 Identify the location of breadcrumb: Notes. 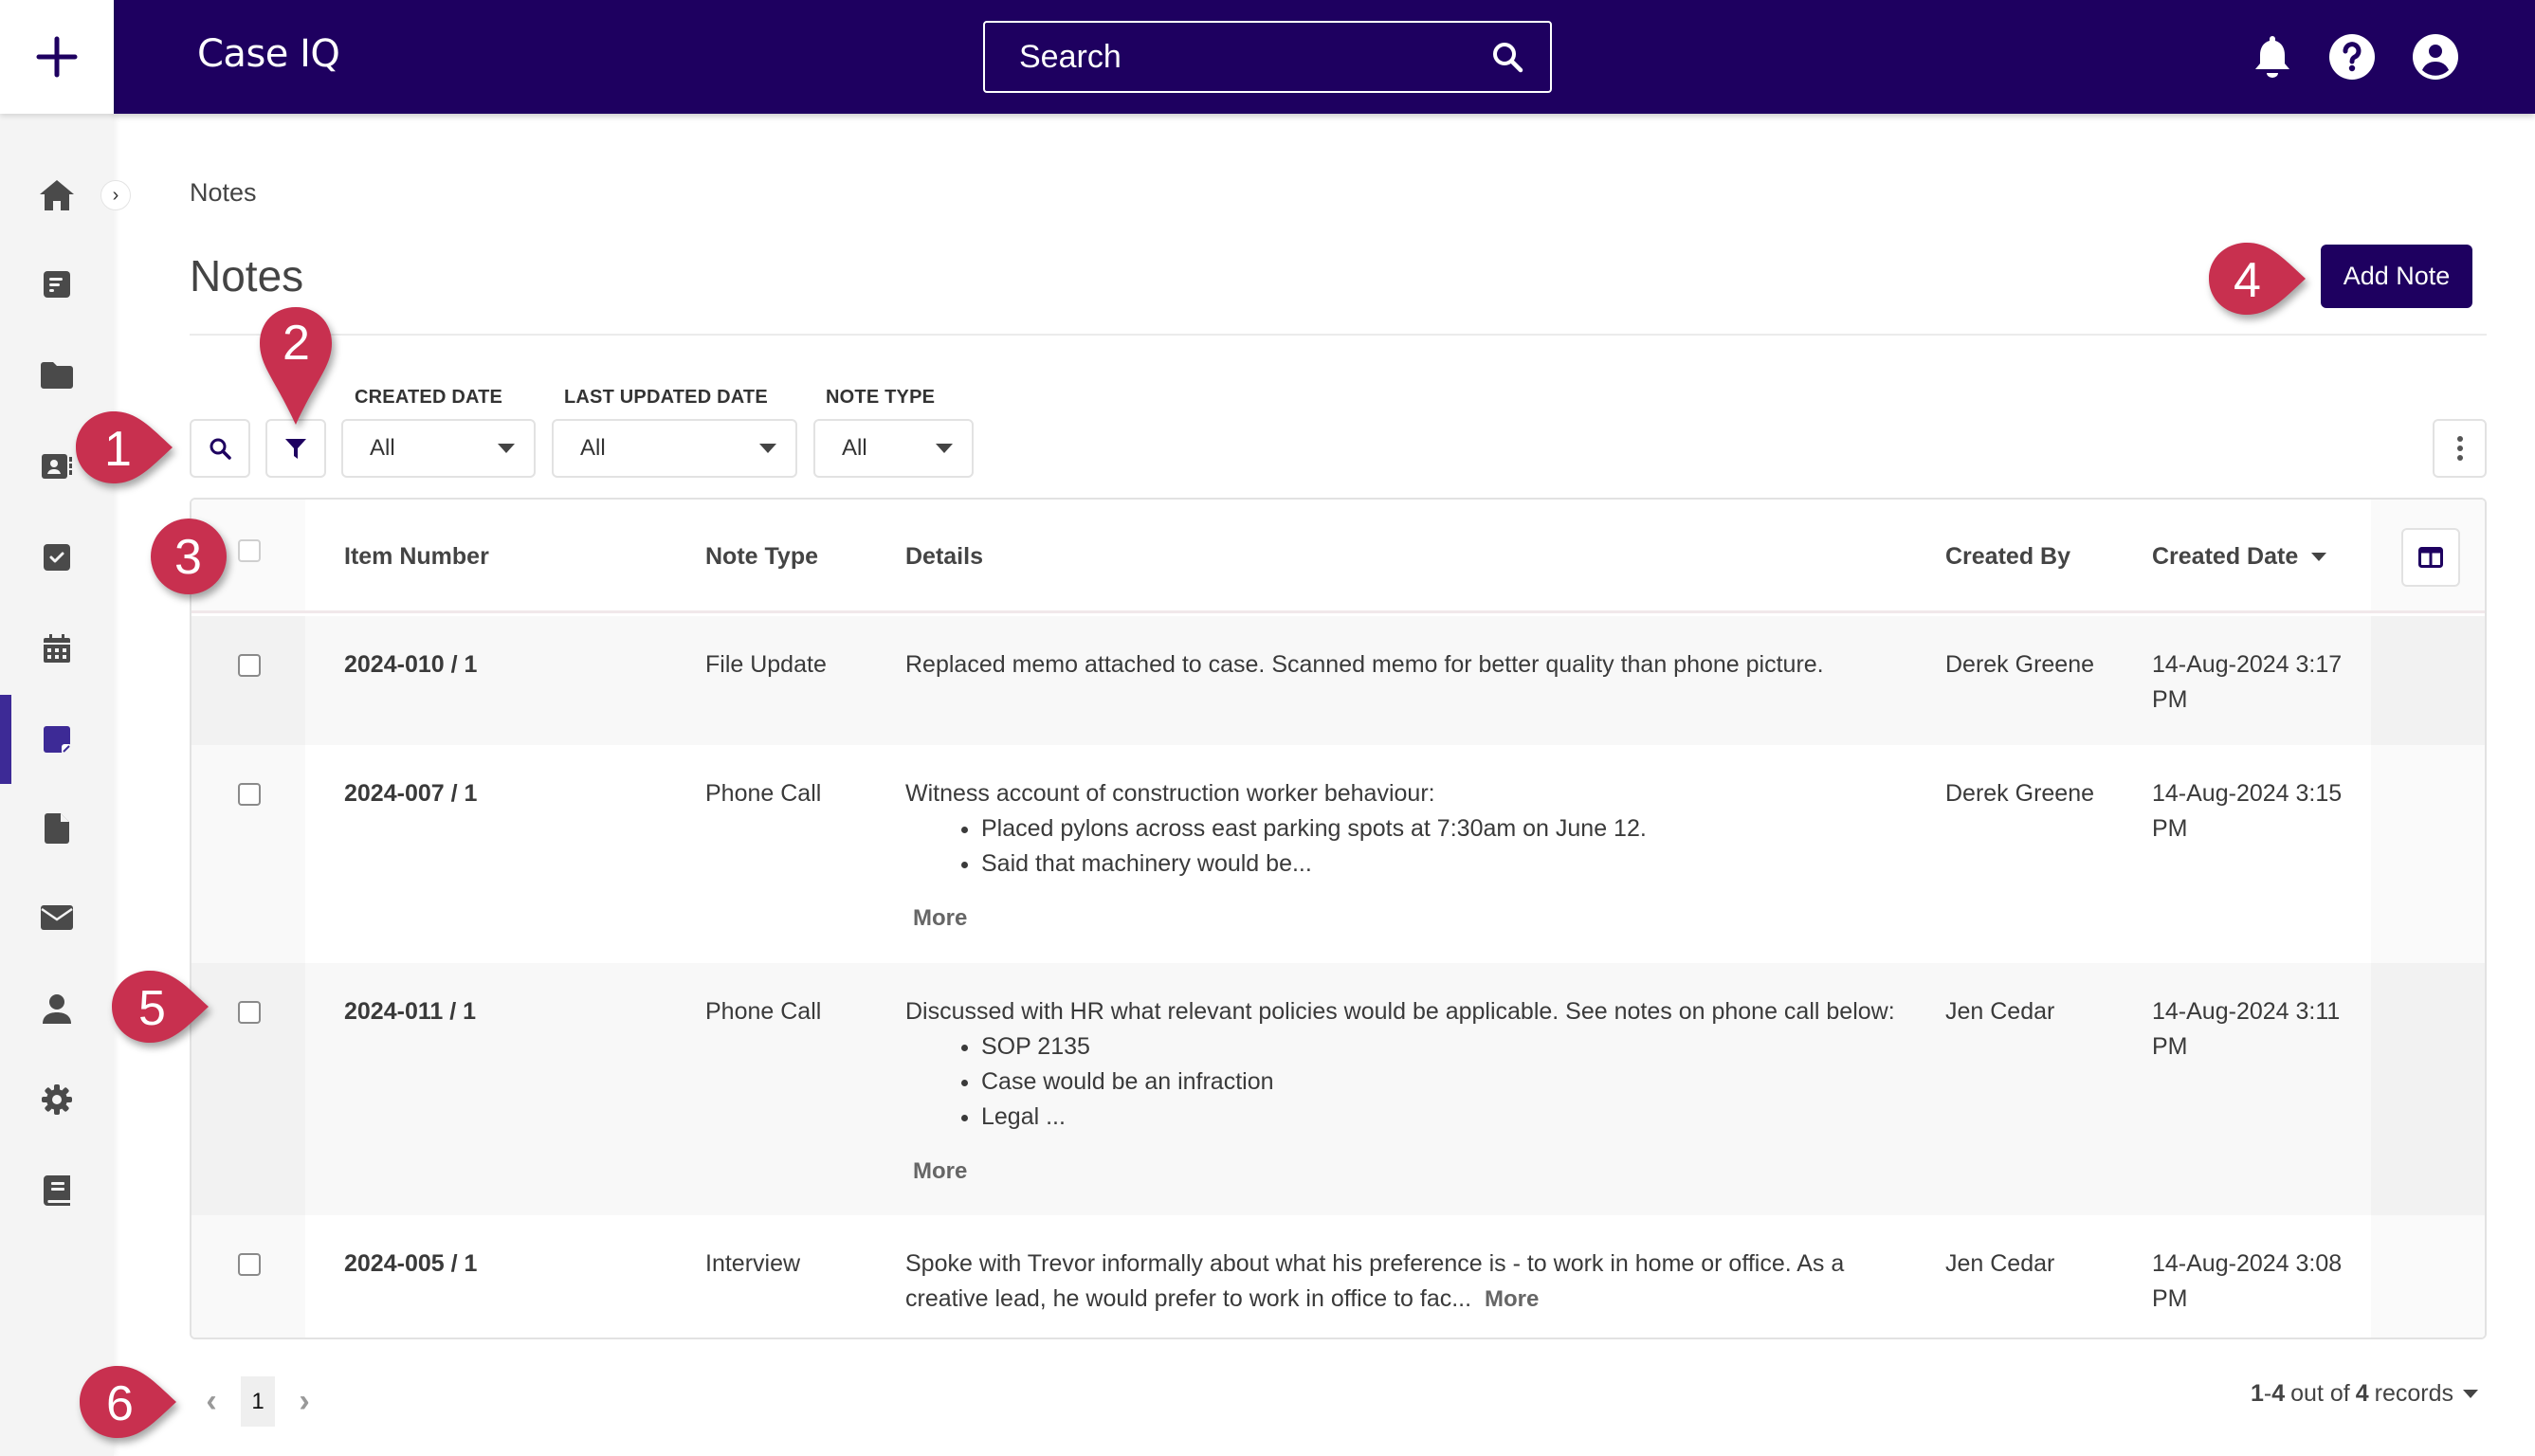
(223, 193).